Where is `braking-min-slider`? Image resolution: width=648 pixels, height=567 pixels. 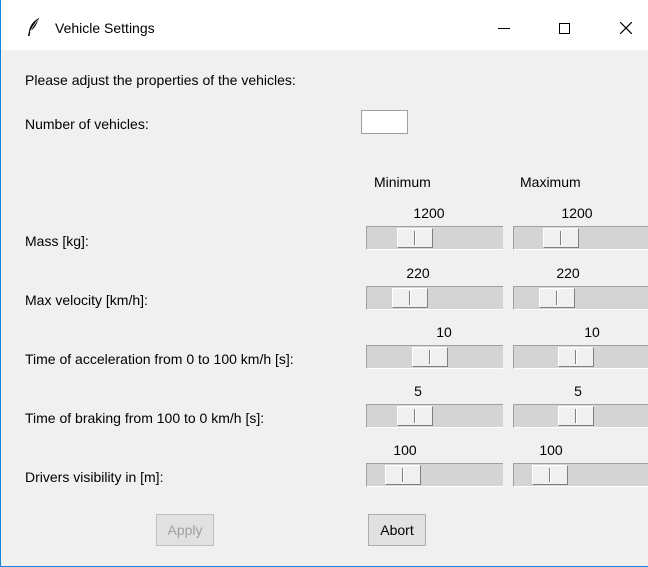
braking-min-slider is located at coordinates (434, 416).